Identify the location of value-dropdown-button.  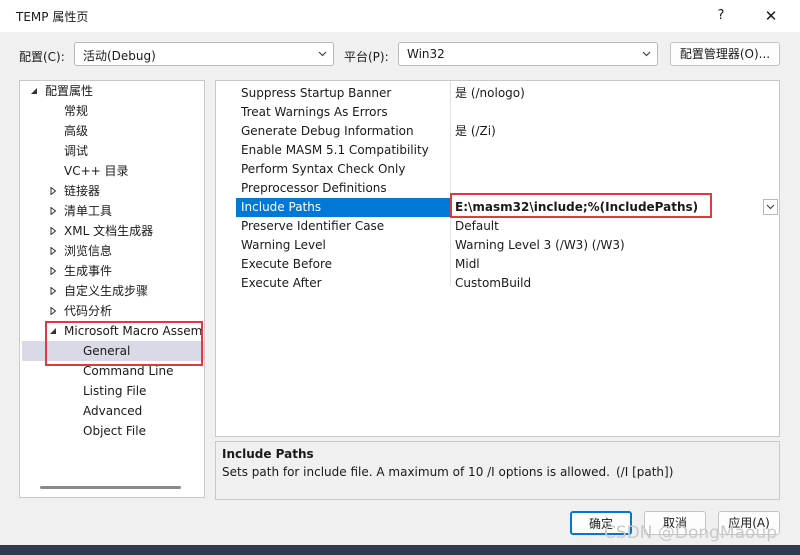
(770, 207).